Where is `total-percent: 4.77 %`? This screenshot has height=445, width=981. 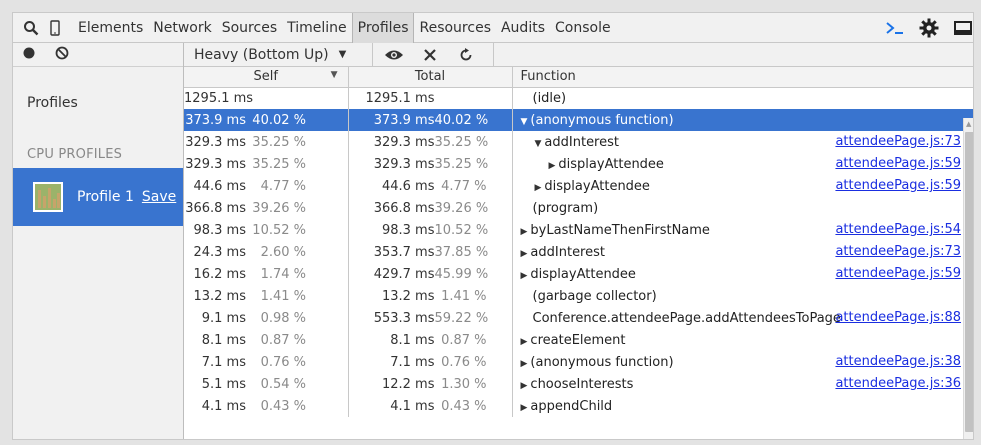 total-percent: 4.77 % is located at coordinates (464, 186).